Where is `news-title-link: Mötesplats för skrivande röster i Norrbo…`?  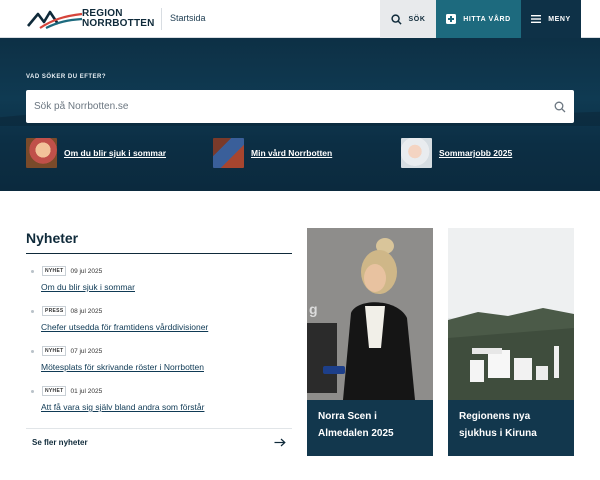 news-title-link: Mötesplats för skrivande röster i Norrbo… is located at coordinates (166, 367).